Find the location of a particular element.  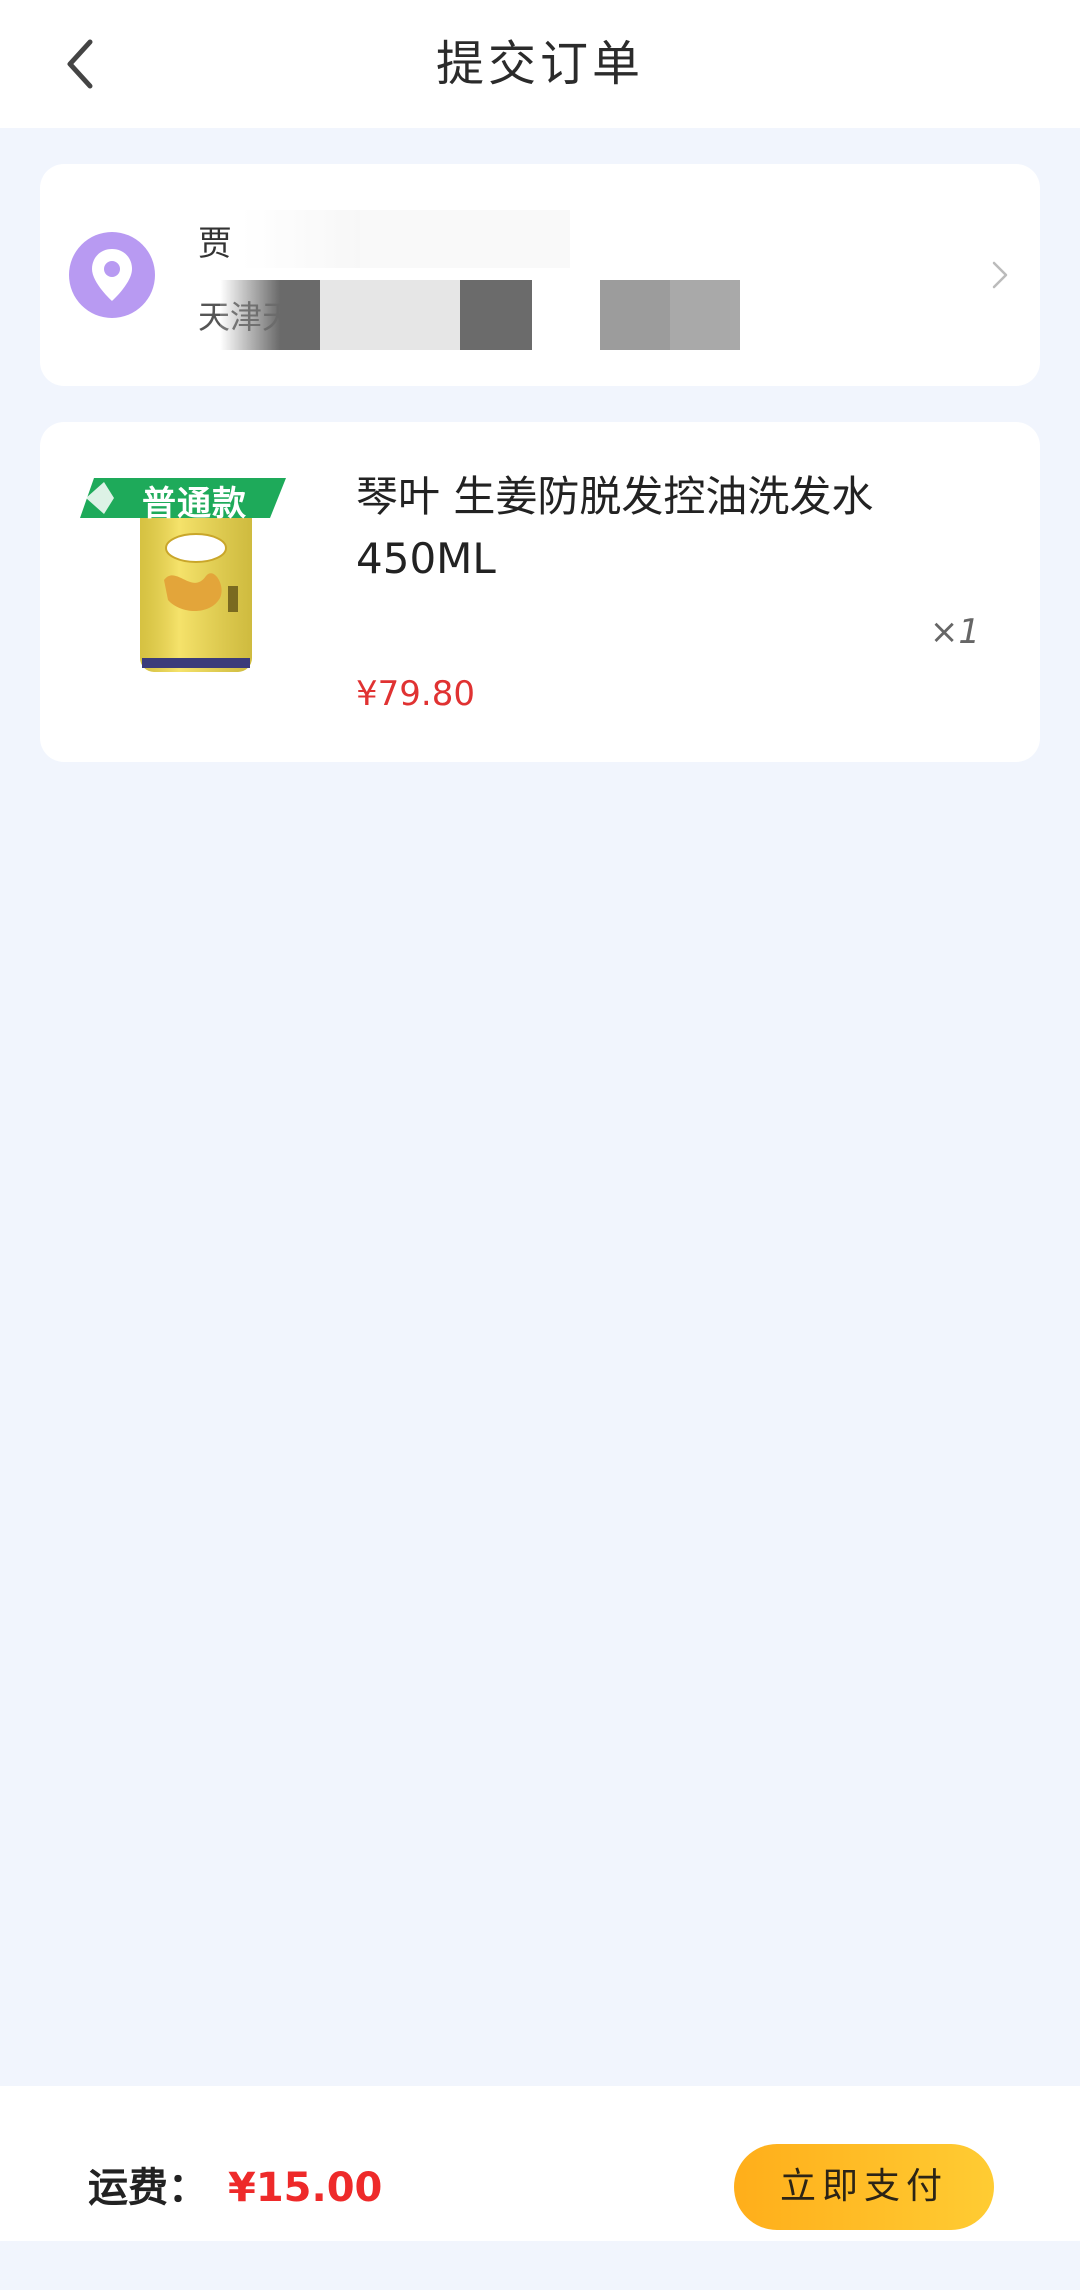

address-card: 贾 天津天 is located at coordinates (540, 275).